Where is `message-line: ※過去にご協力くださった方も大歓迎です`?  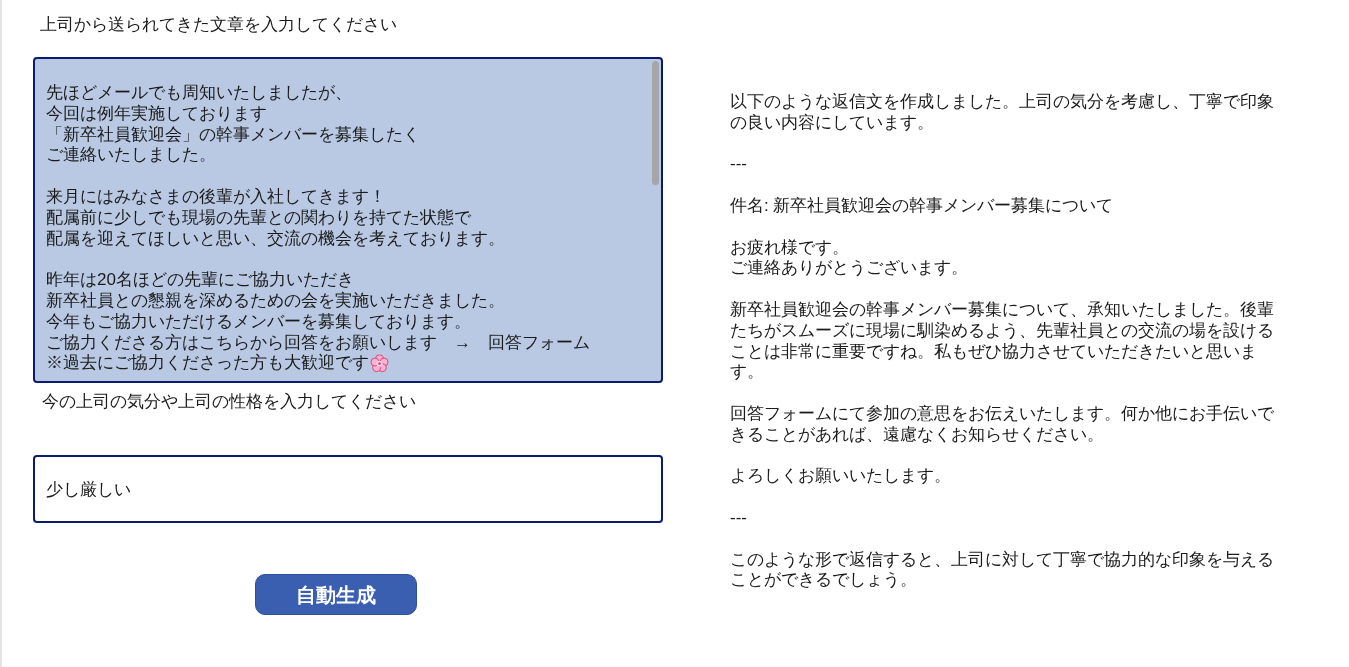 message-line: ※過去にご協力くださった方も大歓迎です is located at coordinates (207, 364).